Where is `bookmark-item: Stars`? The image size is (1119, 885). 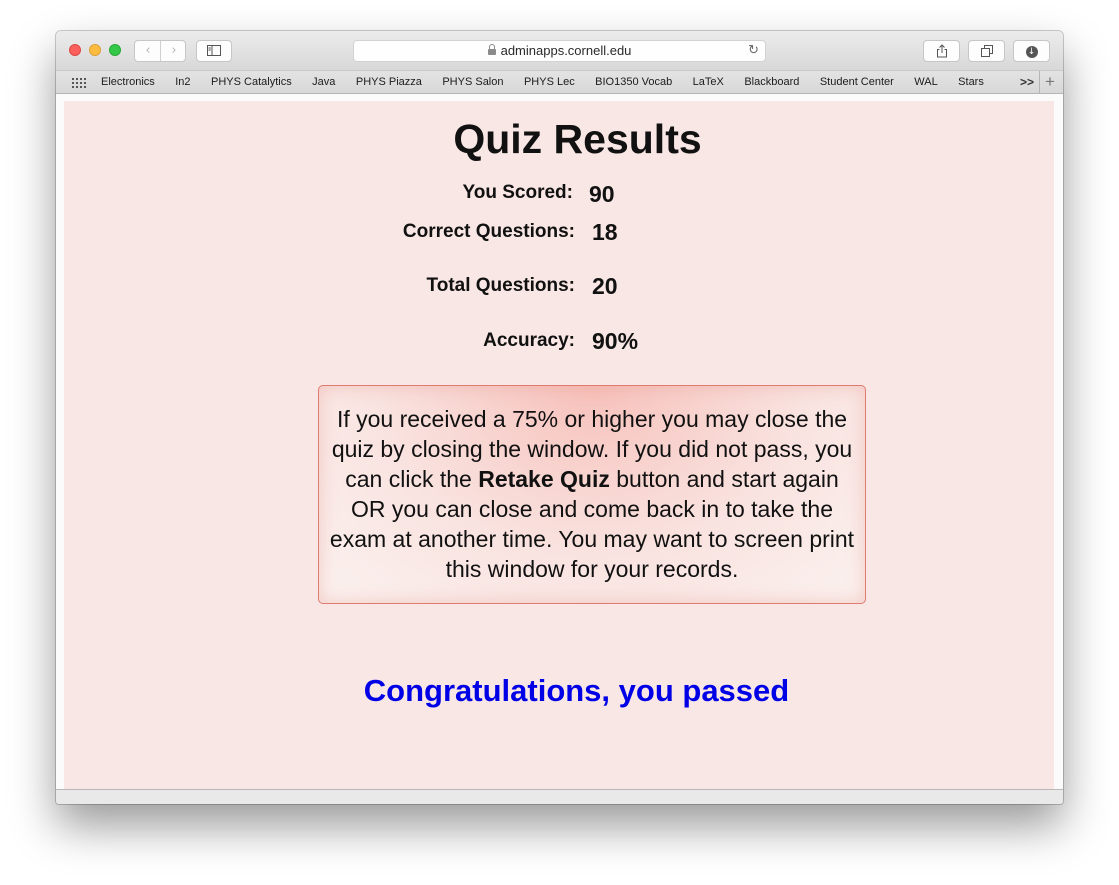
bookmark-item: Stars is located at coordinates (971, 82).